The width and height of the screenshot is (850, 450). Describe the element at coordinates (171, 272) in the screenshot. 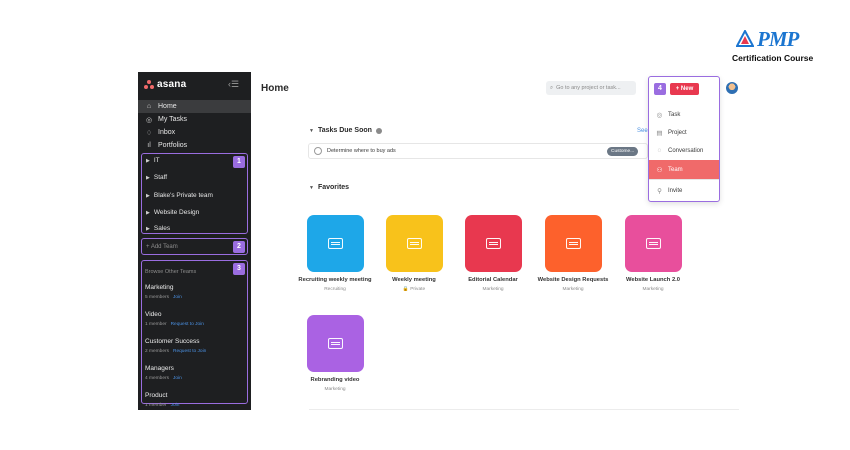

I see `browse-teams-header: Browse Other Teams` at that location.